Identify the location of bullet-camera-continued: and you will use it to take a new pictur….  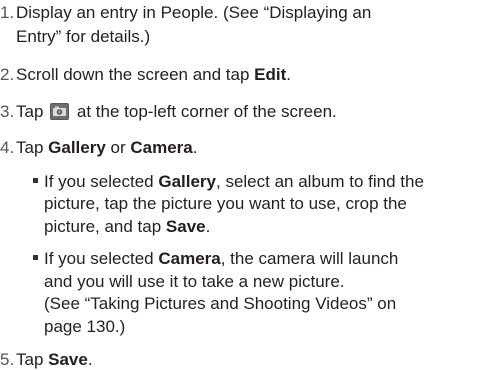
(189, 281).